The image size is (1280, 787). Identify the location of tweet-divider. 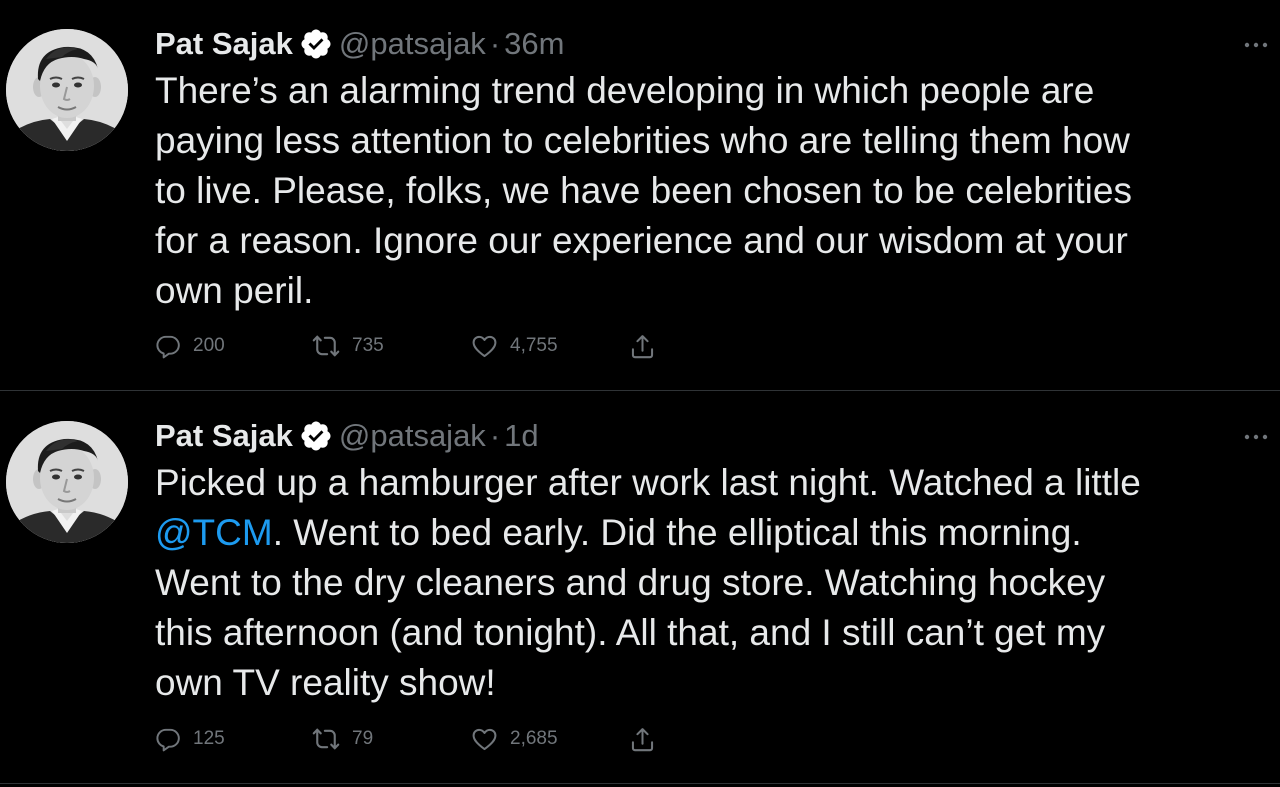
(640, 783).